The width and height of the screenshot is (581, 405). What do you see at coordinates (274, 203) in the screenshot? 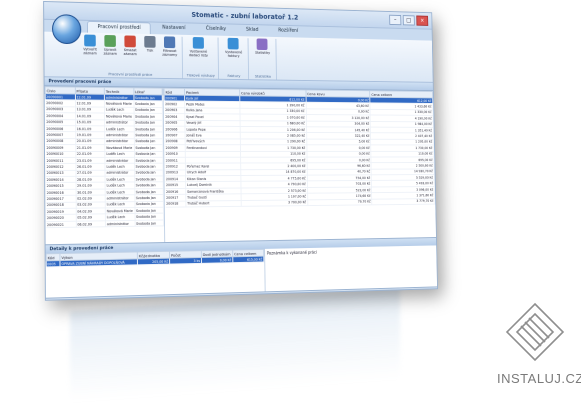
I see `table-cell: 3 700,00 Kč` at bounding box center [274, 203].